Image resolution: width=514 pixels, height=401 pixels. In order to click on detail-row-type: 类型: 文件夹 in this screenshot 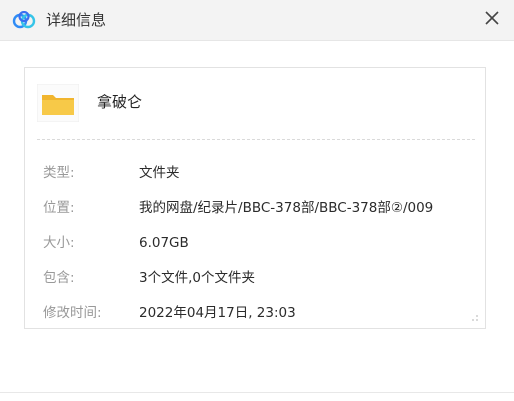, I will do `click(258, 173)`.